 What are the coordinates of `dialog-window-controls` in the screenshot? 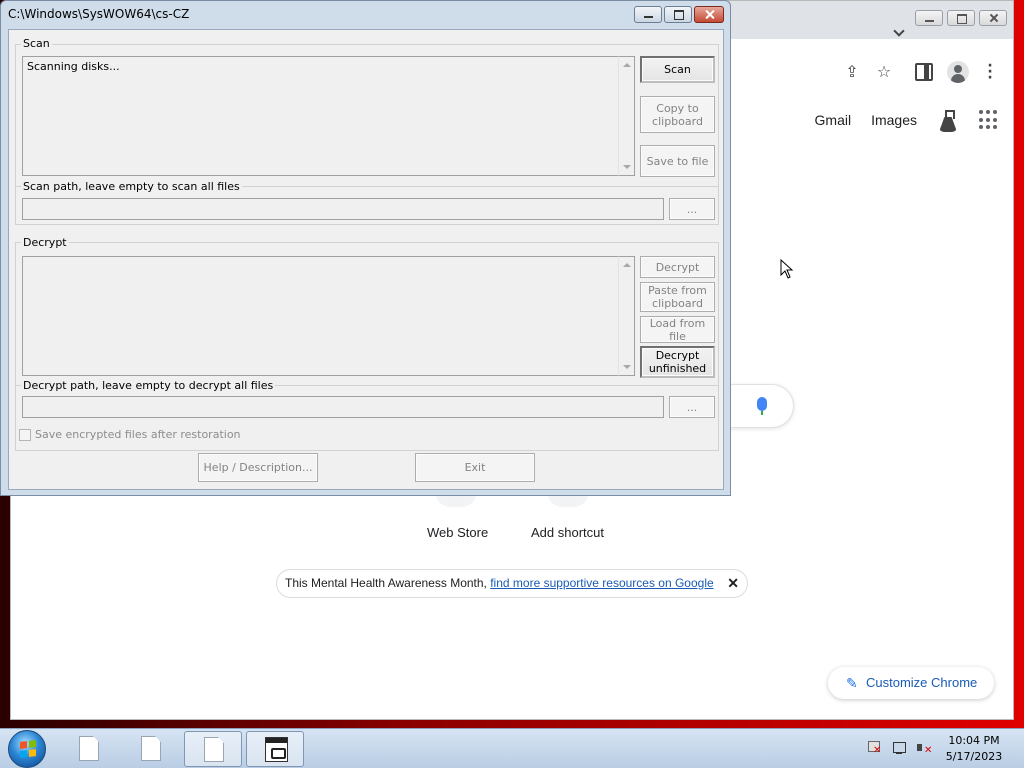 It's located at (679, 14).